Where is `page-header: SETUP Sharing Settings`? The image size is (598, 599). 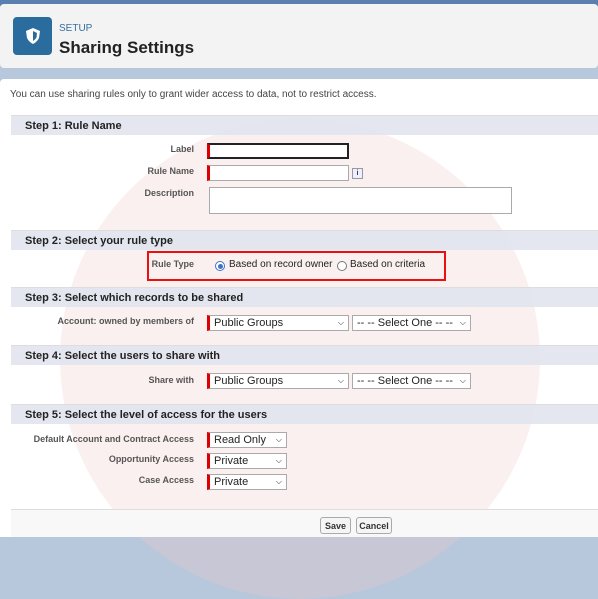 page-header: SETUP Sharing Settings is located at coordinates (299, 36).